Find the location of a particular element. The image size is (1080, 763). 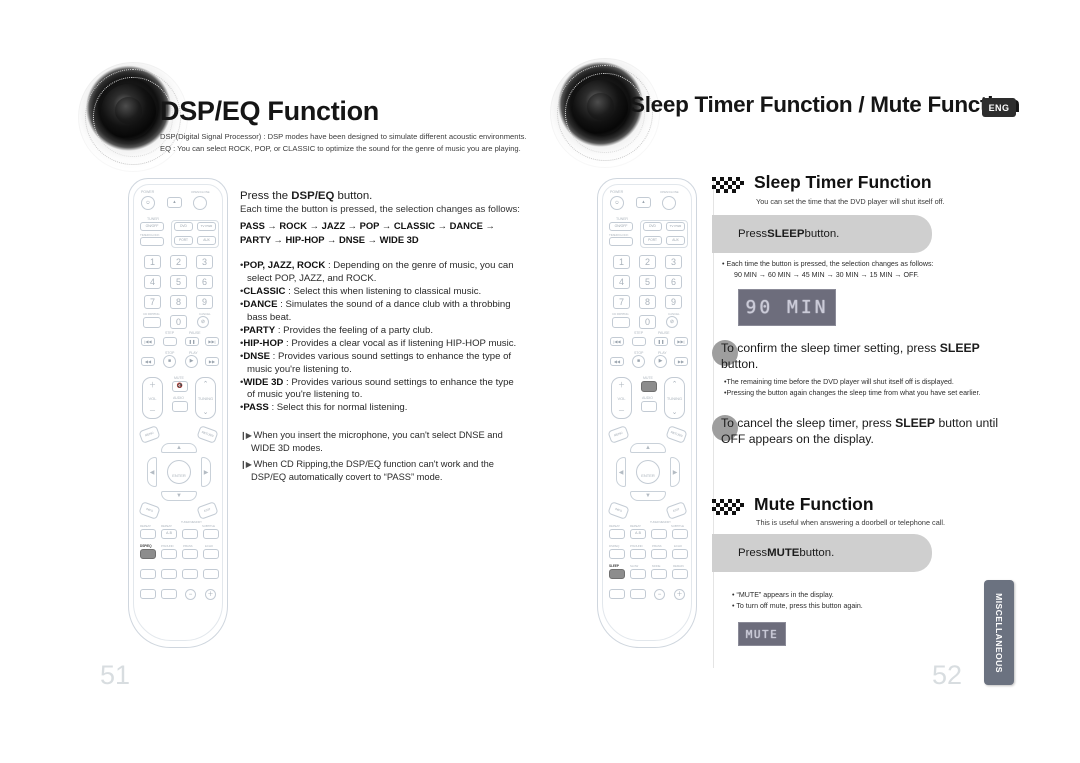

dpad-up-button: ▲ is located at coordinates (648, 448).